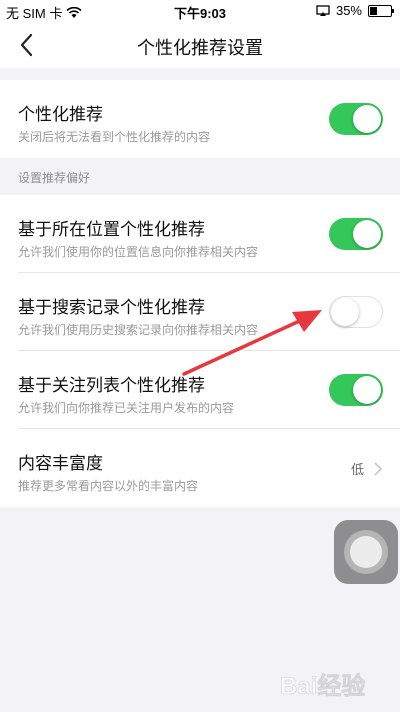 This screenshot has height=712, width=400. What do you see at coordinates (200, 11) in the screenshot?
I see `status-bar: 无 SIM 卡 下午9:03 35%` at bounding box center [200, 11].